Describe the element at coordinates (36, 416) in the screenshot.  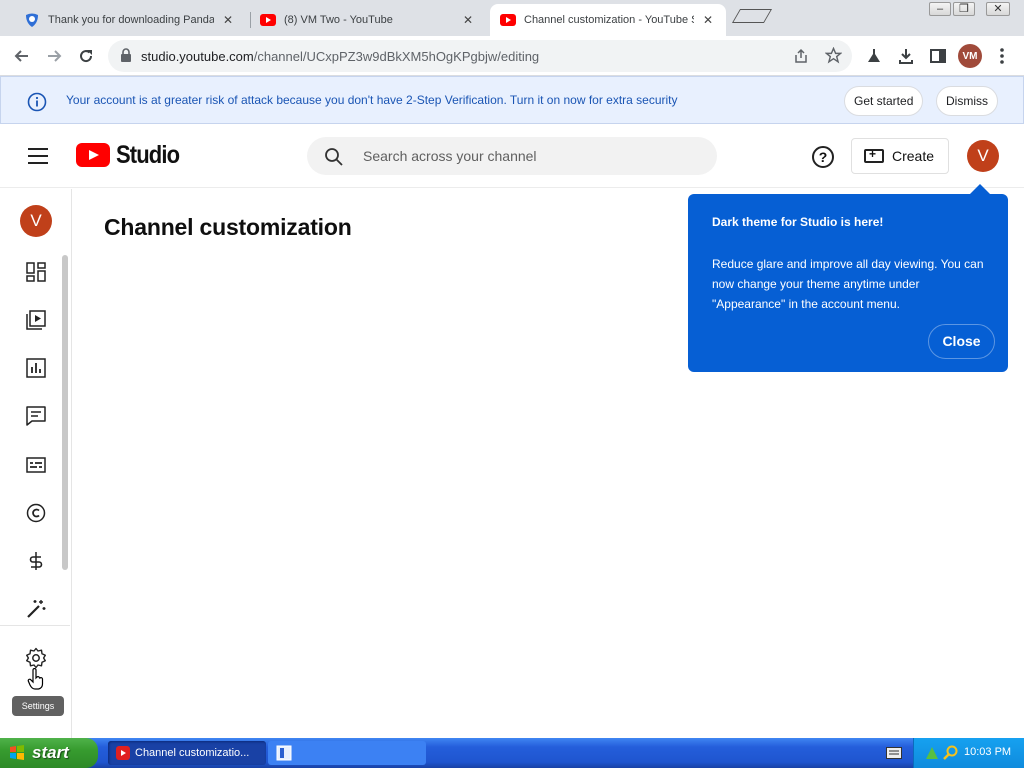
I see `comments-icon` at that location.